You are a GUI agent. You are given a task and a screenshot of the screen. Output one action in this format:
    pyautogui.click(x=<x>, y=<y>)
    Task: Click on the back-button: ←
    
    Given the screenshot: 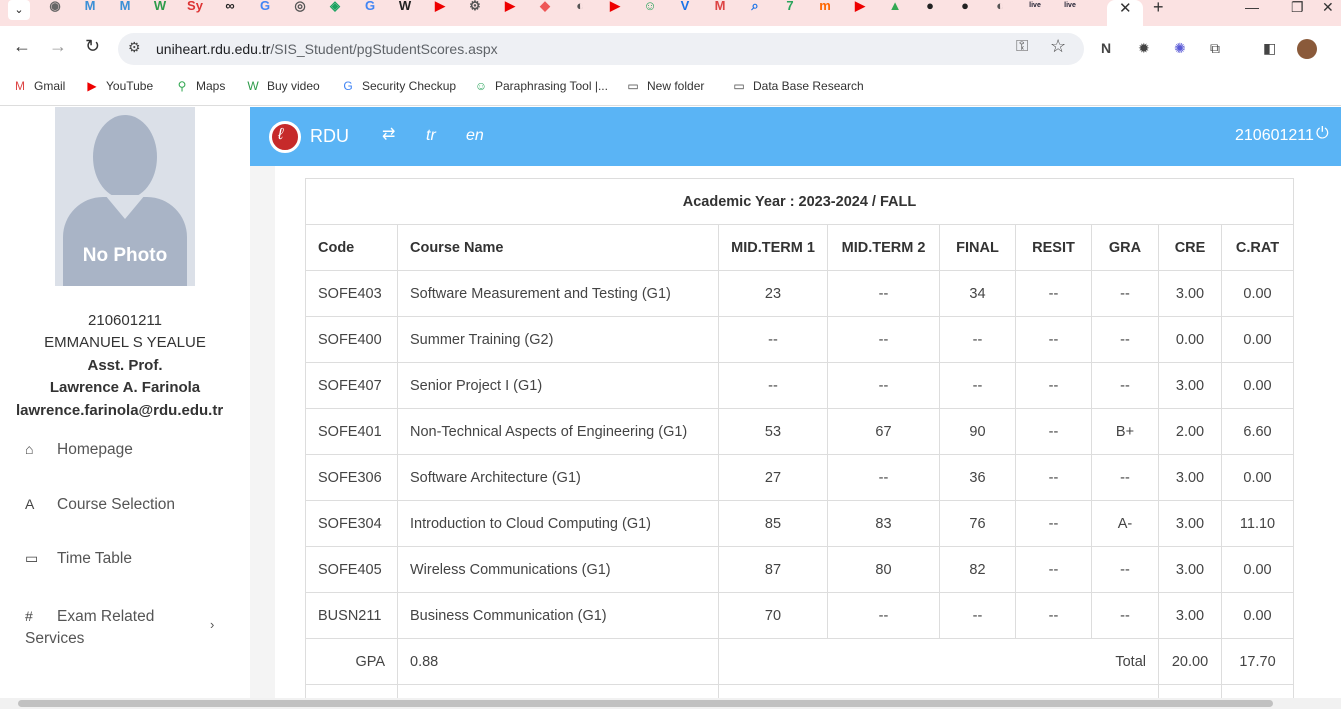 What is the action you would take?
    pyautogui.click(x=22, y=46)
    